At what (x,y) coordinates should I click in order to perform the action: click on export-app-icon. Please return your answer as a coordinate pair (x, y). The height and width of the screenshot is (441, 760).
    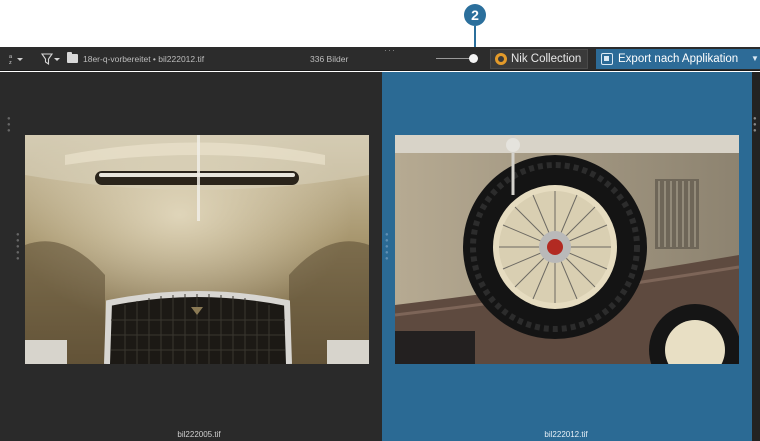
    Looking at the image, I should click on (607, 59).